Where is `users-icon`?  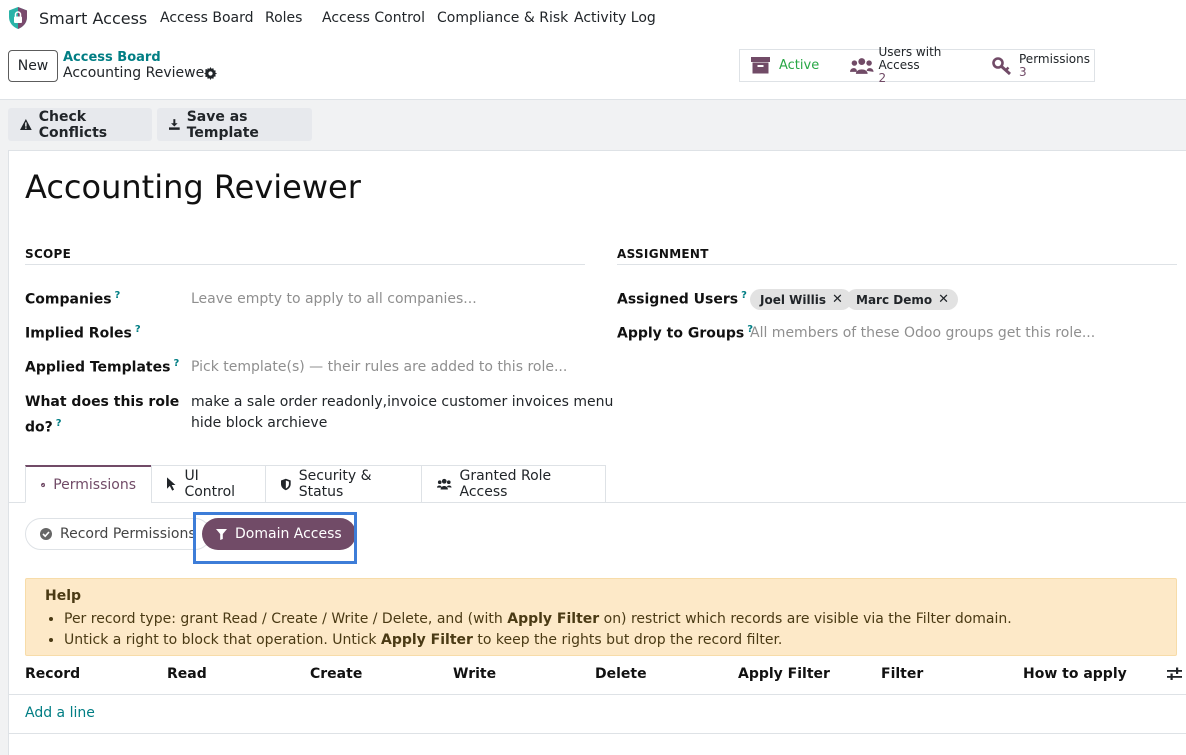 users-icon is located at coordinates (444, 484).